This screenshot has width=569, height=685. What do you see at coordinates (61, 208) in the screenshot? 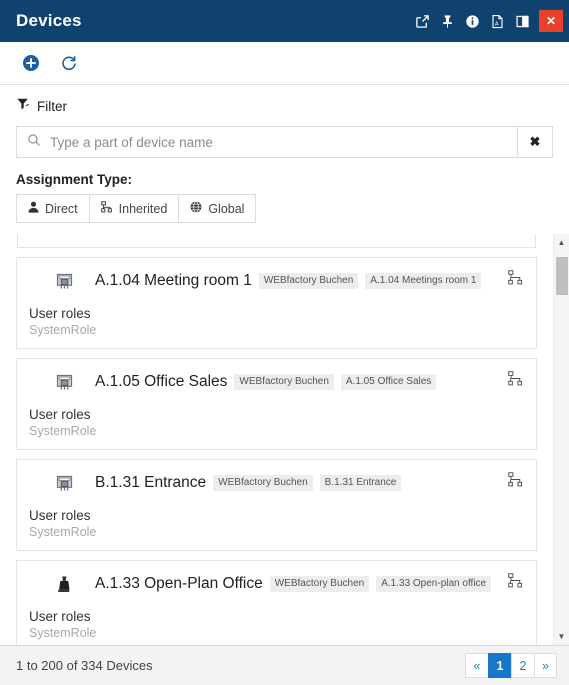
I see `assignment-type-direct-label: Direct` at bounding box center [61, 208].